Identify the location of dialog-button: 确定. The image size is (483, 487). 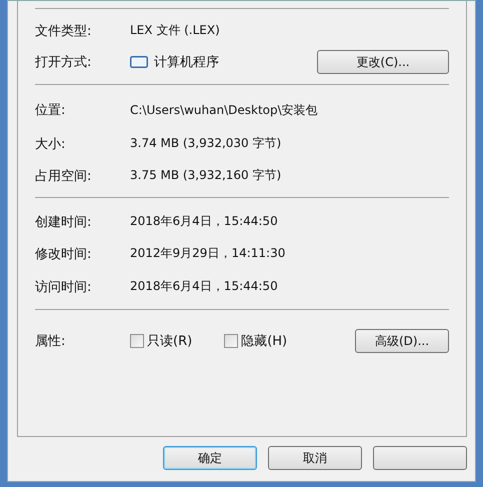
(210, 458).